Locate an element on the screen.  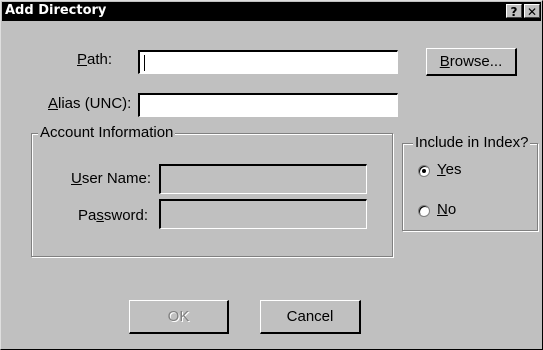
ok-button: OK is located at coordinates (179, 317).